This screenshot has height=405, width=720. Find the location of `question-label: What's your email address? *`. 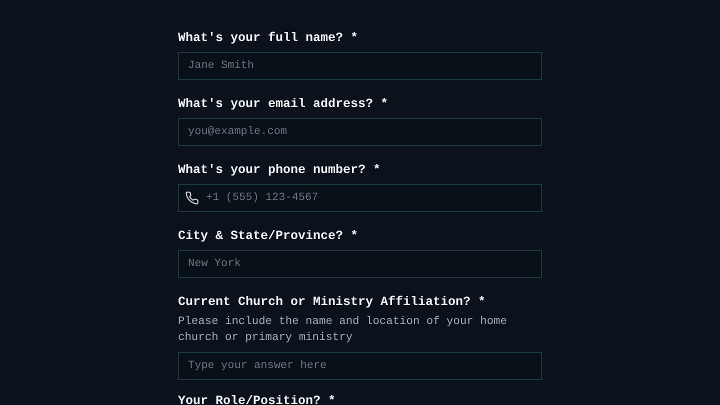

question-label: What's your email address? * is located at coordinates (284, 104).